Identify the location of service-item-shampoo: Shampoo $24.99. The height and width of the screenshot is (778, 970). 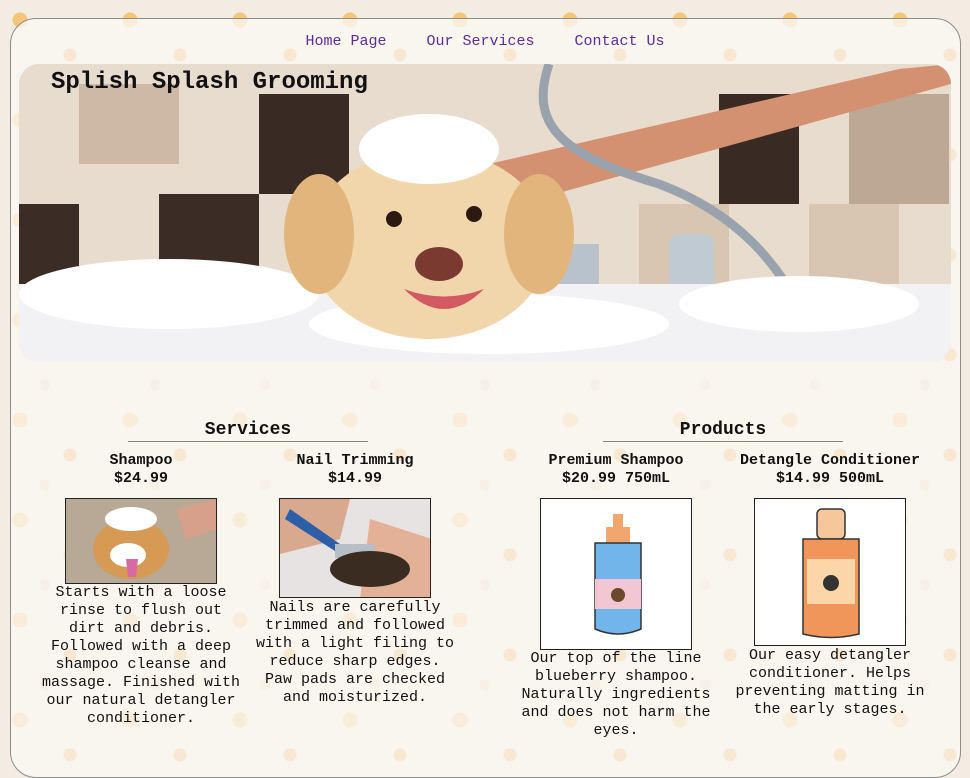
(141, 470).